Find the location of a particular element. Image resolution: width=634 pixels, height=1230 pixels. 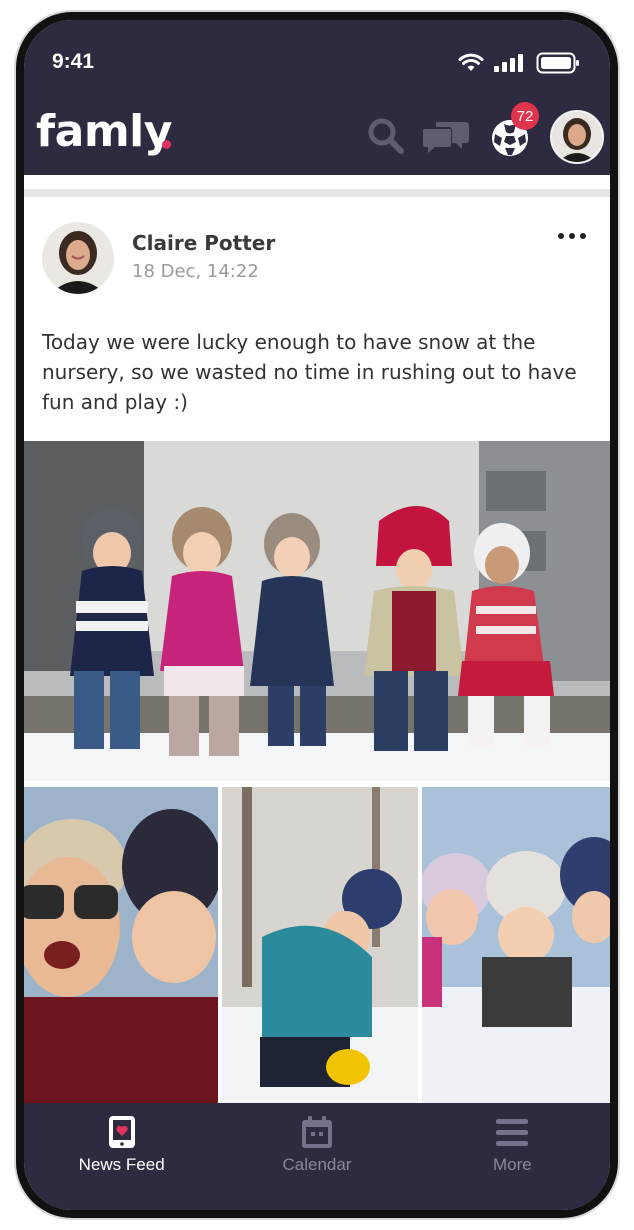

avatar-photo is located at coordinates (577, 137).